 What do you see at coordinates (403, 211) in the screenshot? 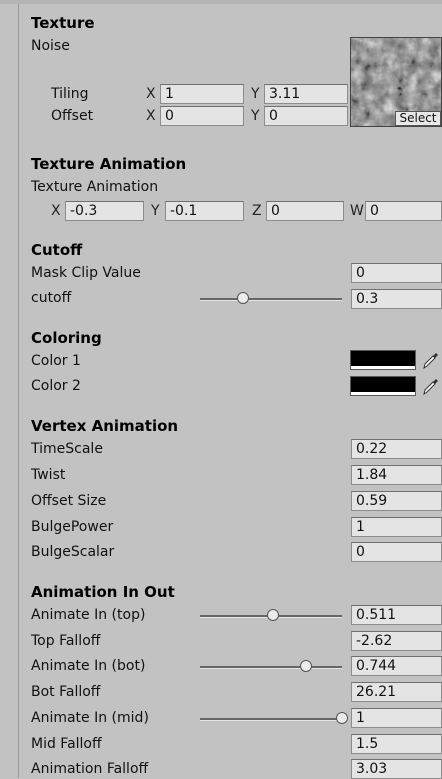
I see `texanim-w-field: 0` at bounding box center [403, 211].